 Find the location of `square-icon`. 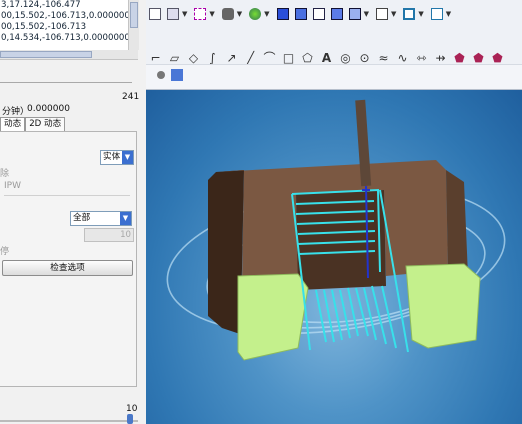

square-icon is located at coordinates (381, 14).